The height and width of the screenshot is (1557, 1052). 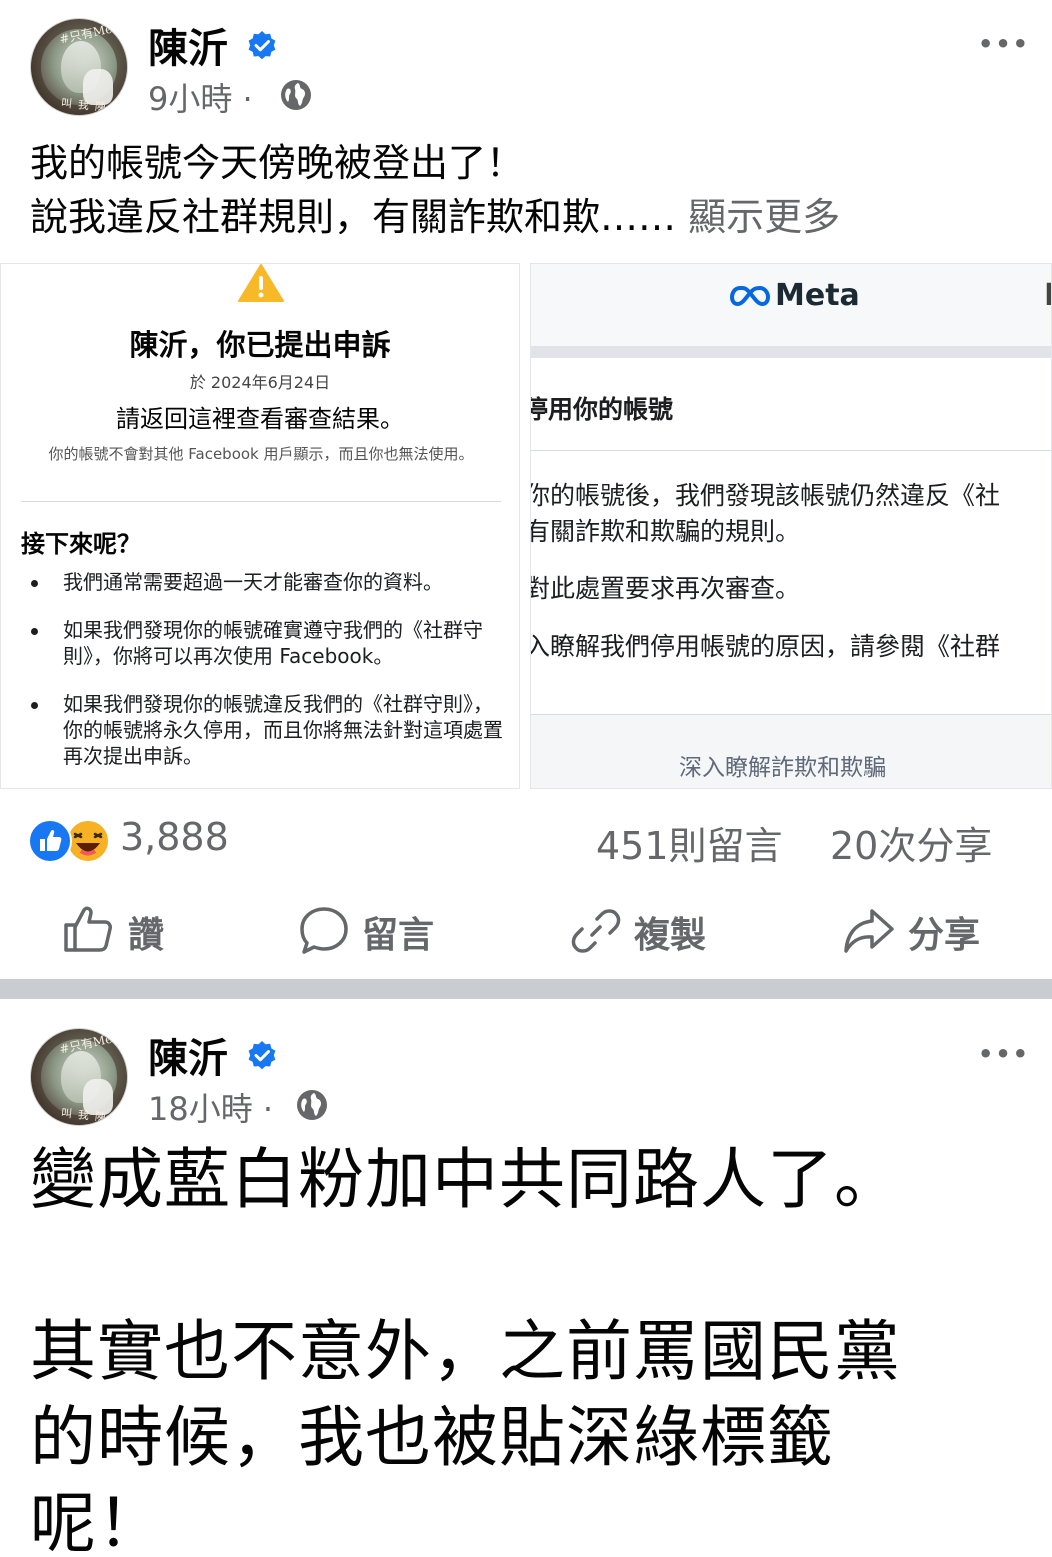 What do you see at coordinates (88, 929) in the screenshot?
I see `thumbs-up-icon` at bounding box center [88, 929].